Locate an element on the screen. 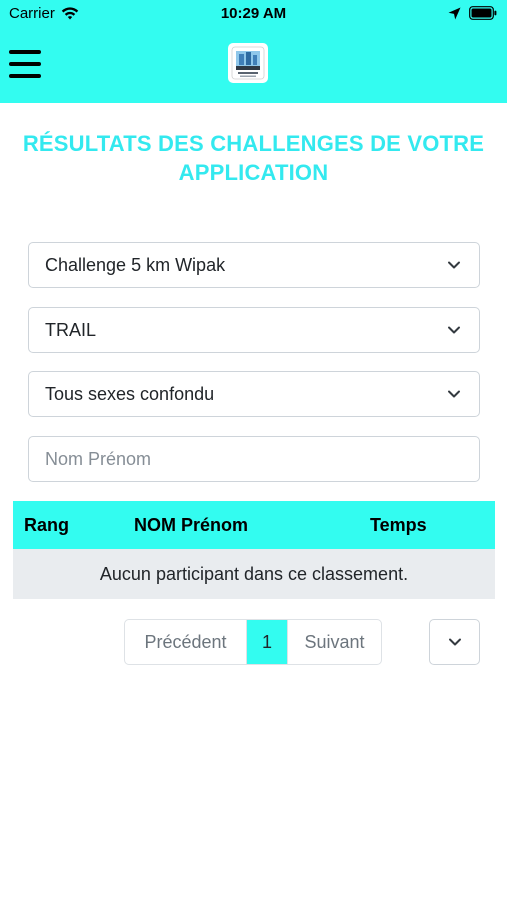 The width and height of the screenshot is (507, 900). status-time: 10:29 AM is located at coordinates (253, 13).